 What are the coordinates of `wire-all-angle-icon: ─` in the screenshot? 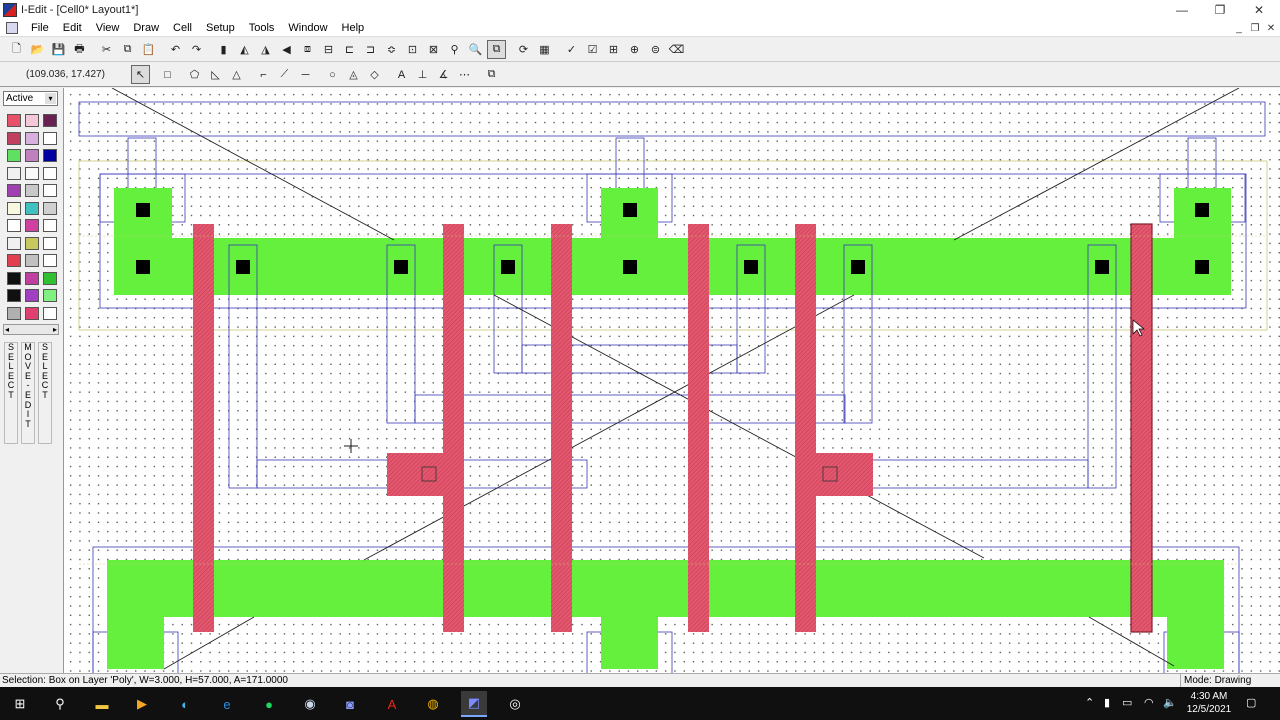 It's located at (305, 74).